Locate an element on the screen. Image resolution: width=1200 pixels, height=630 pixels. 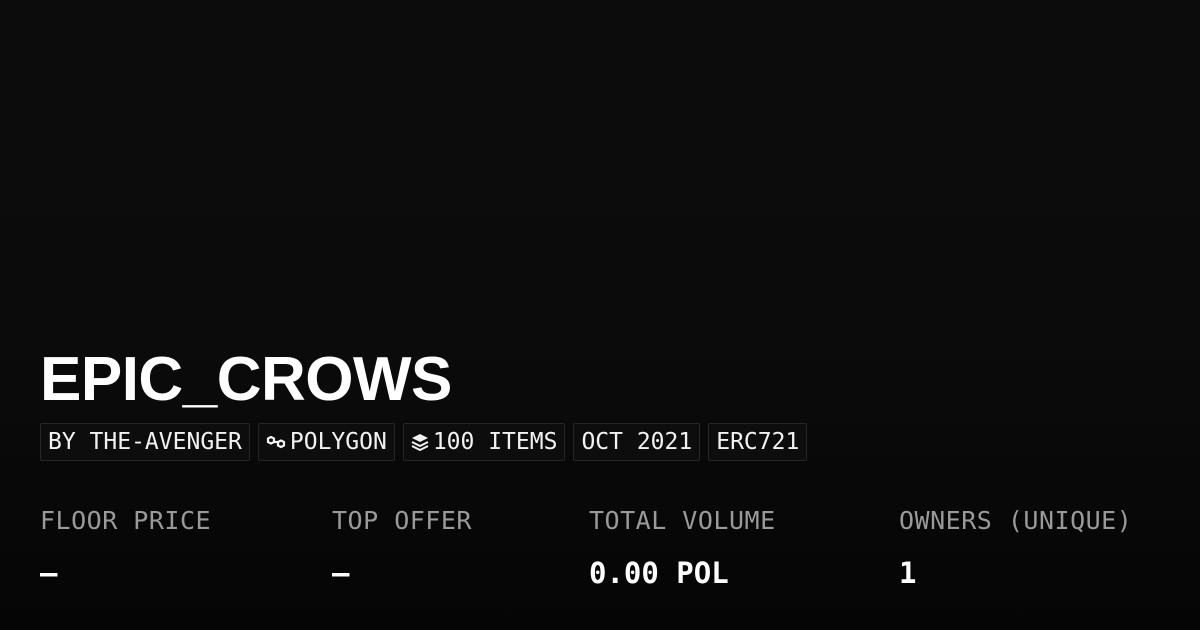
items-tag: 100 ITEMS is located at coordinates (484, 442).